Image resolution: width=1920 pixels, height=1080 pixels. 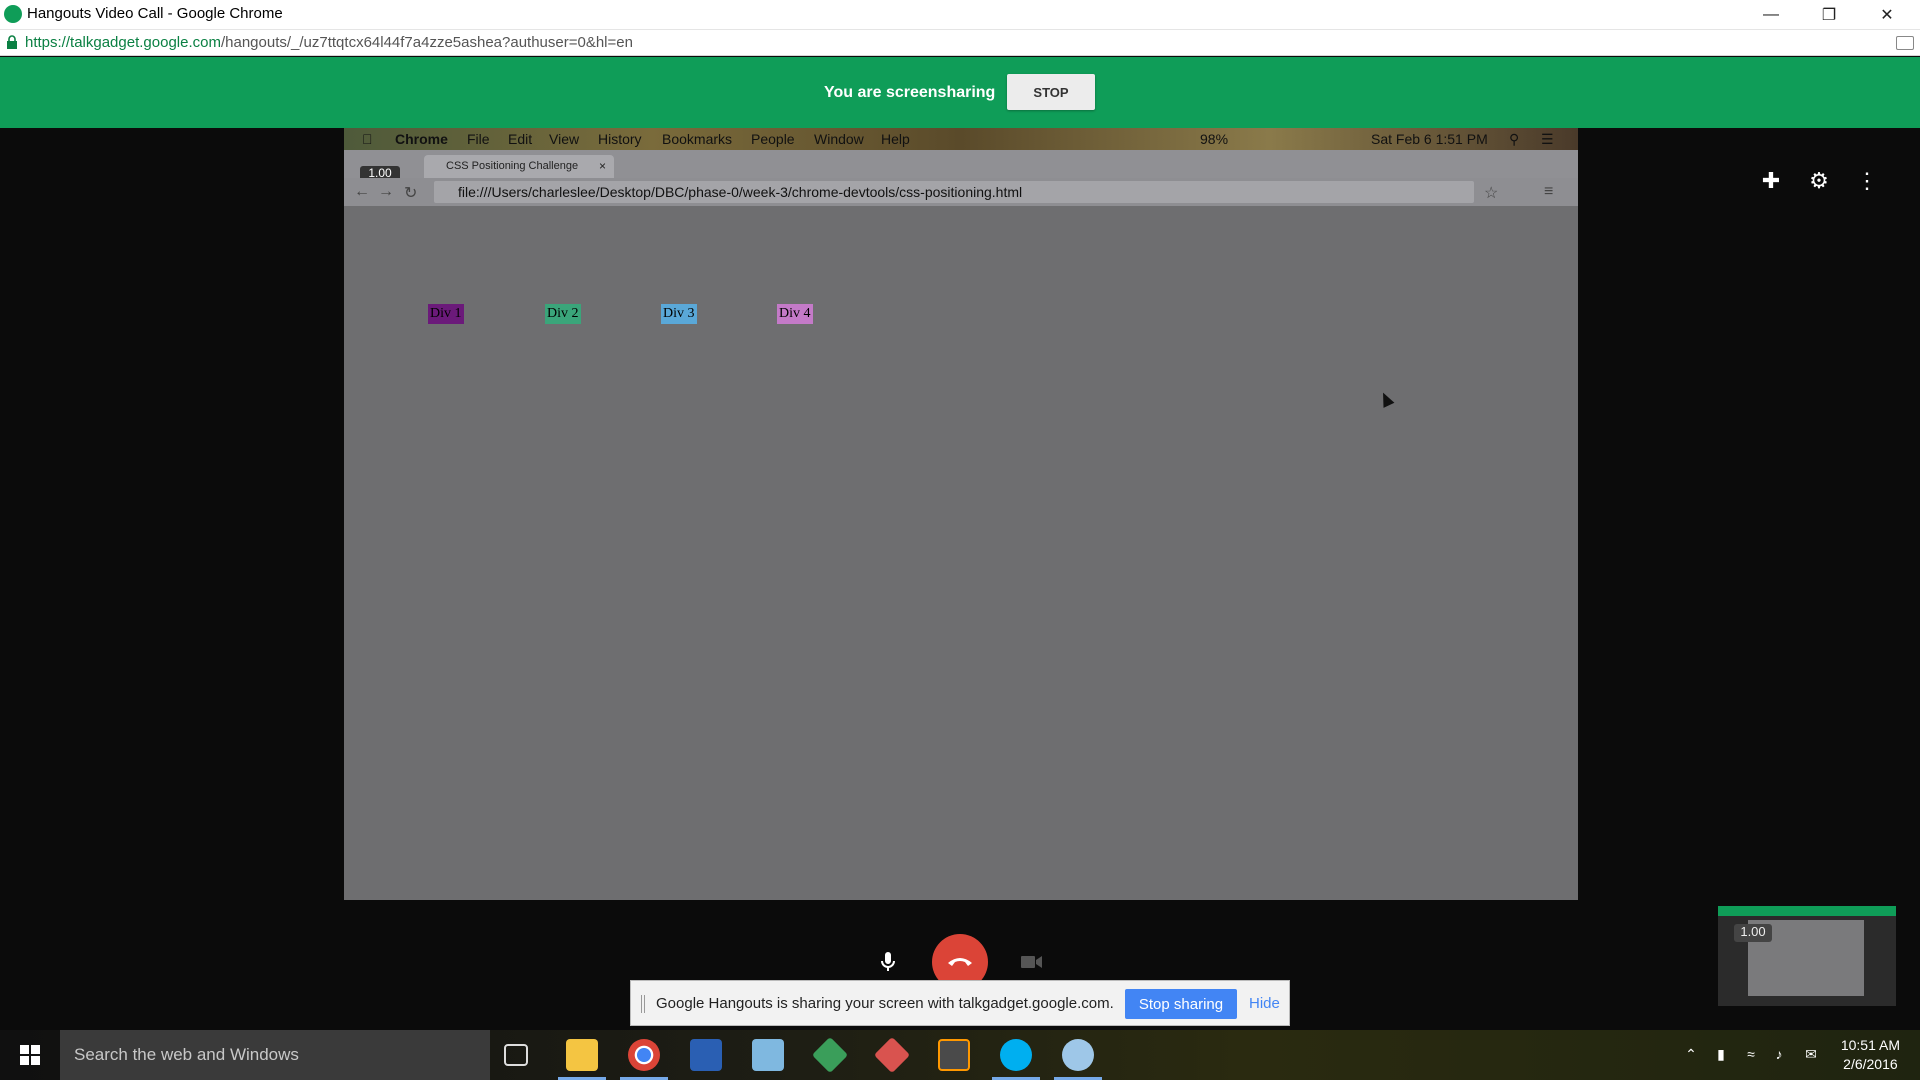 What do you see at coordinates (643, 1004) in the screenshot?
I see `drag-handle-icon` at bounding box center [643, 1004].